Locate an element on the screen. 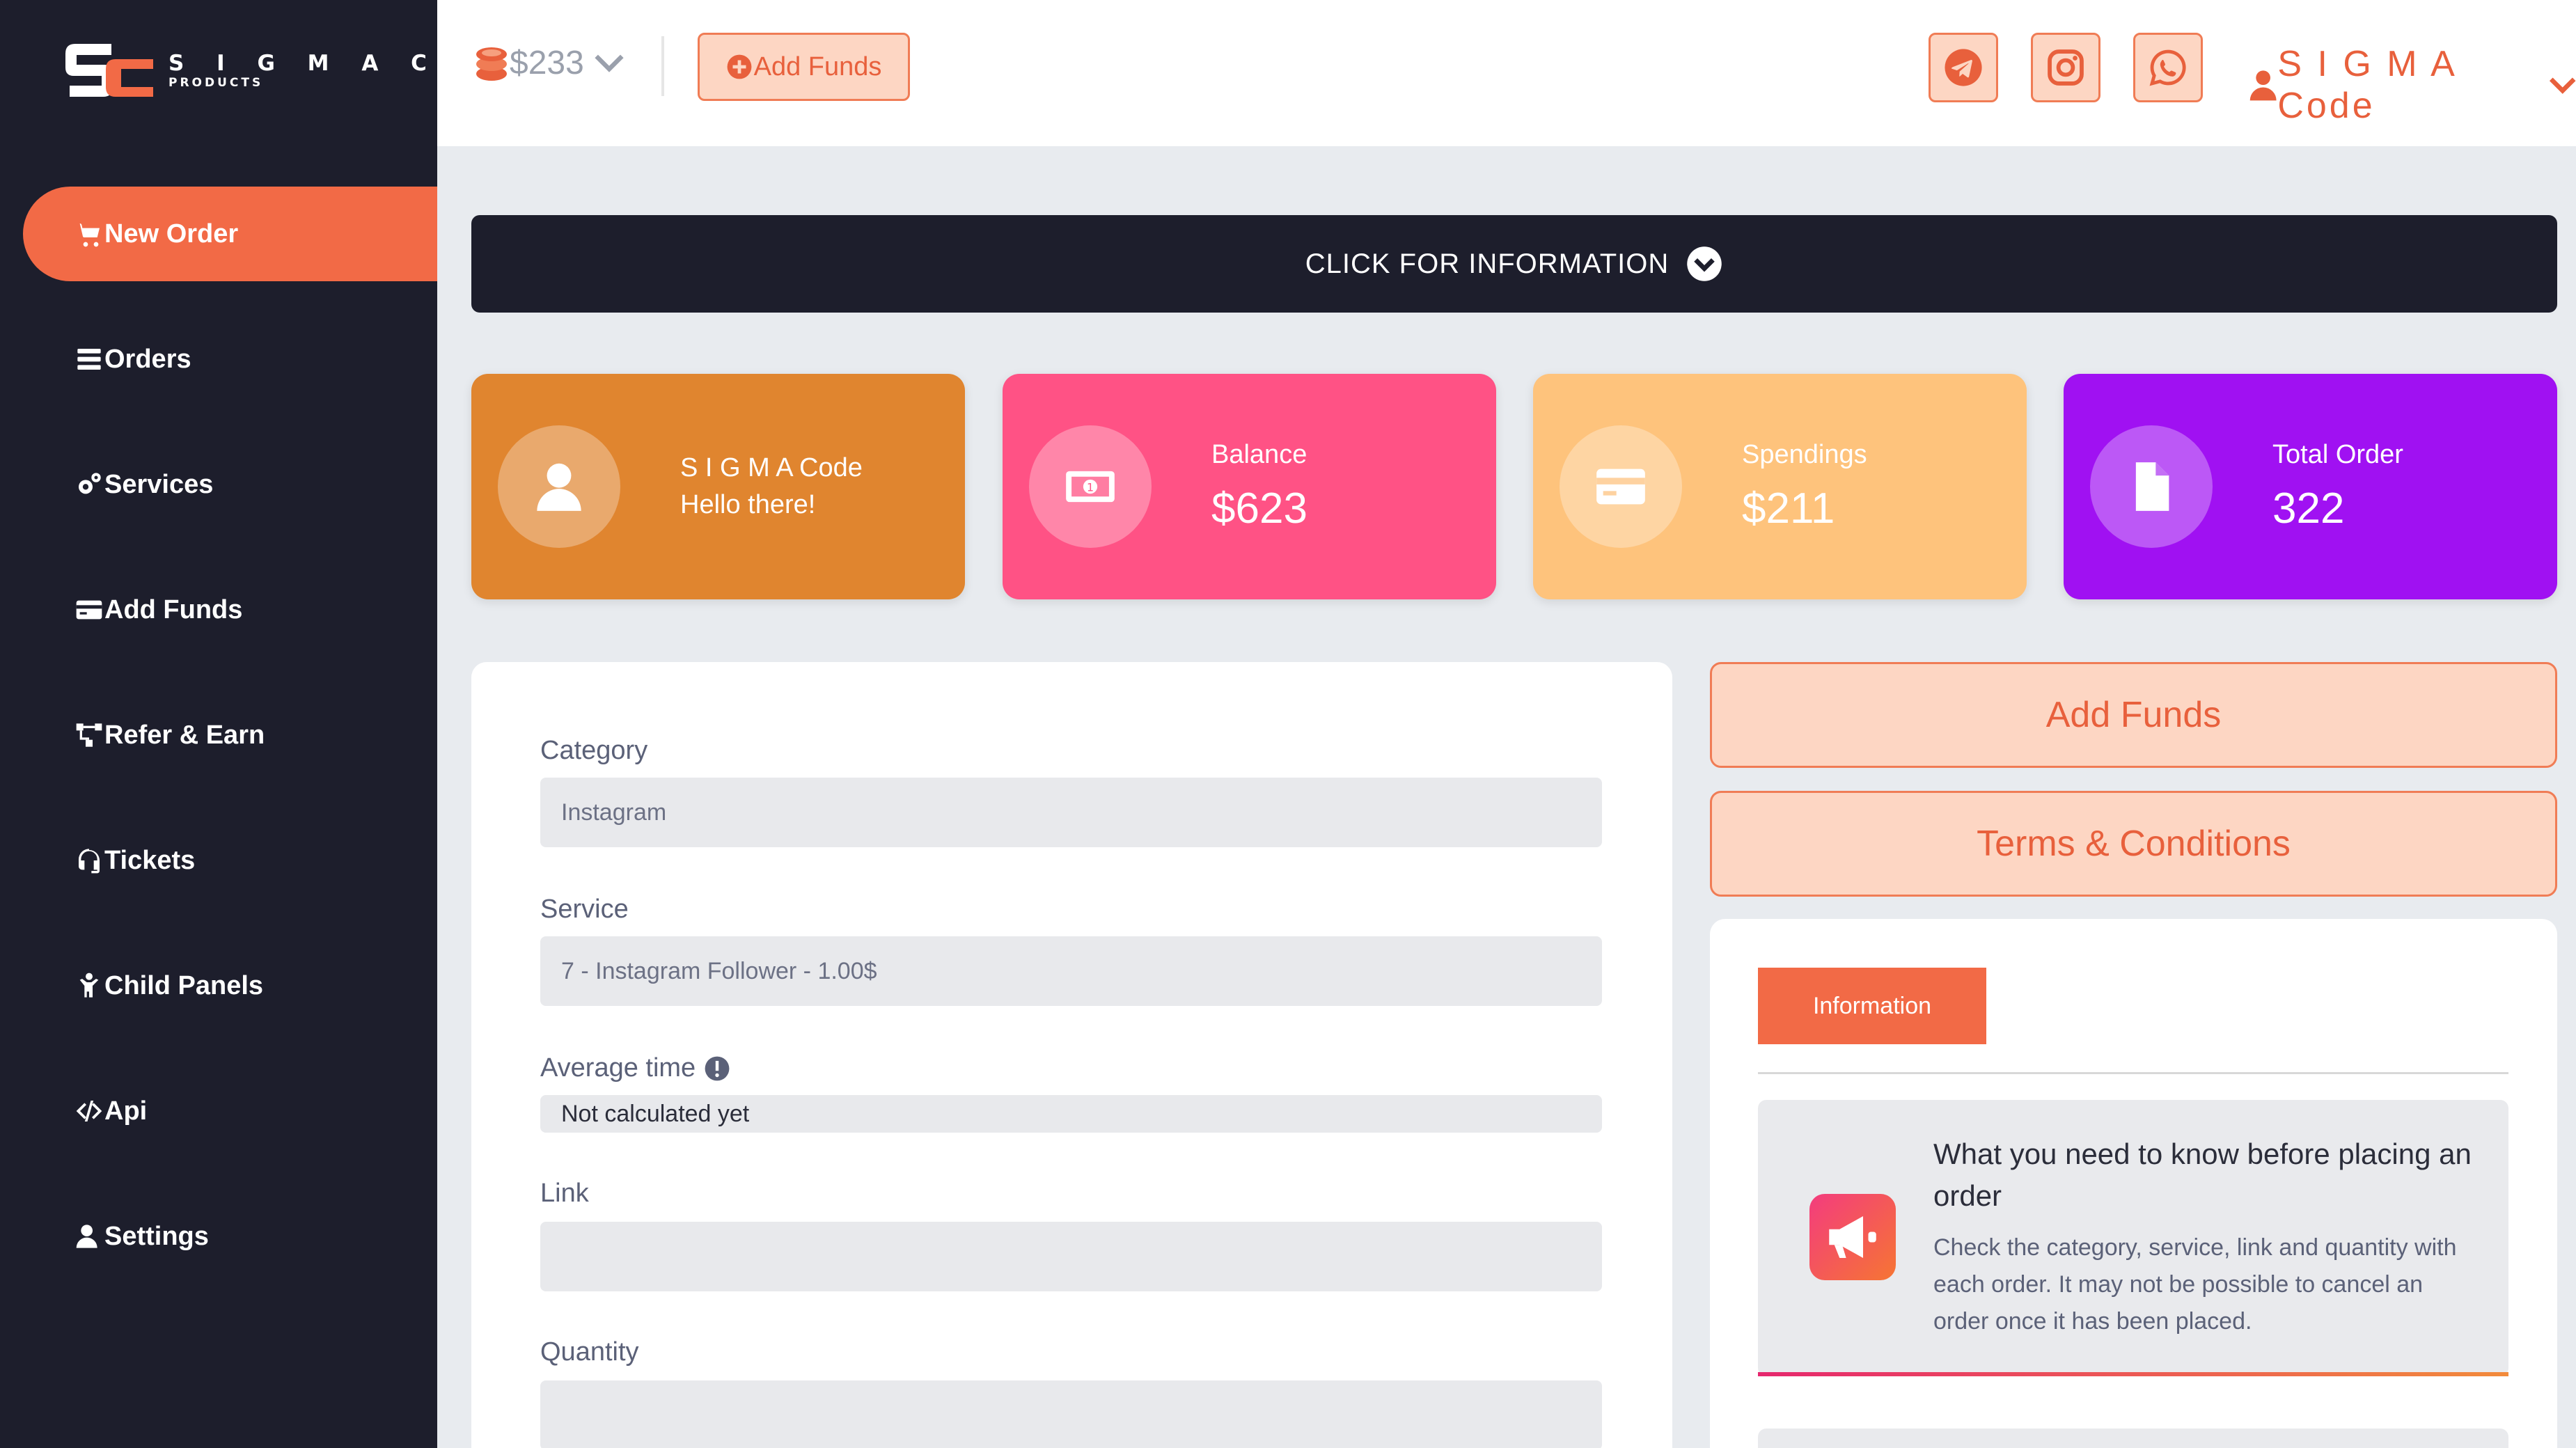 This screenshot has width=2576, height=1448. sidebar-item-api: Api is located at coordinates (218, 1111).